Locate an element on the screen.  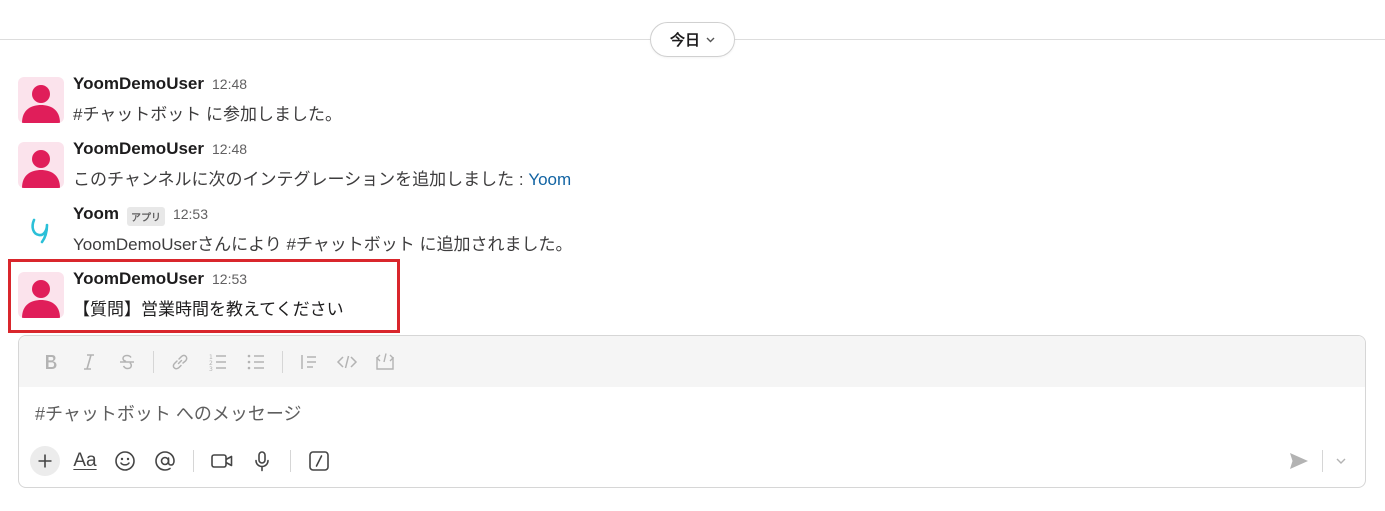
app-badge: アプリ is located at coordinates (145, 216).